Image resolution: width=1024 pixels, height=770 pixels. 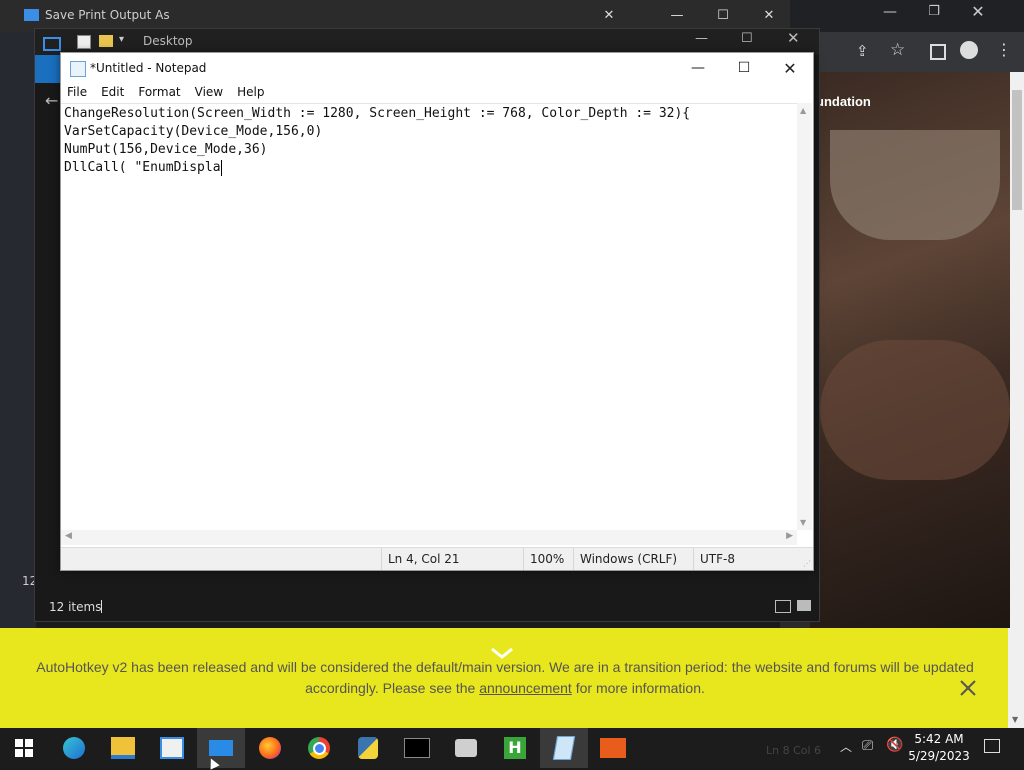 I want to click on start-windows-icon, so click(x=24, y=748).